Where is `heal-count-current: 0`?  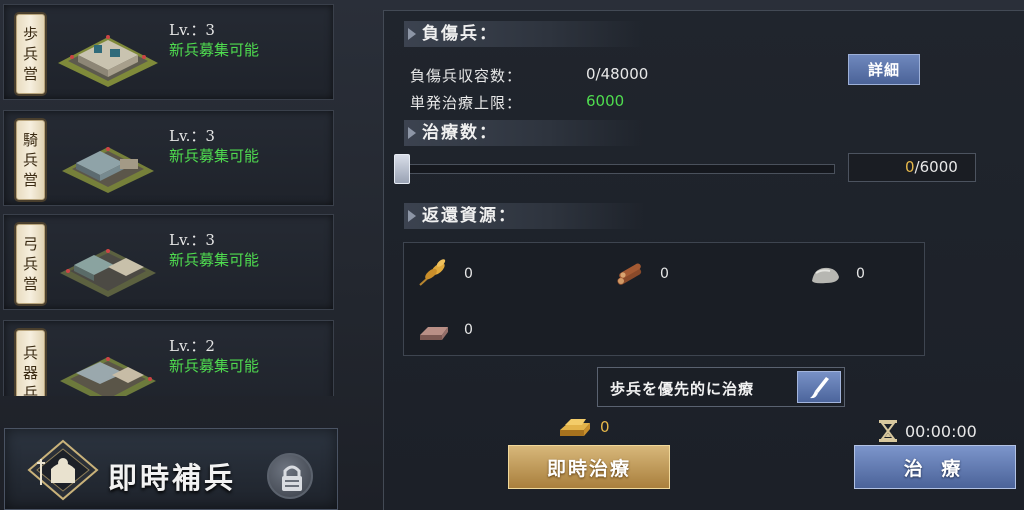
heal-count-current: 0 is located at coordinates (910, 167).